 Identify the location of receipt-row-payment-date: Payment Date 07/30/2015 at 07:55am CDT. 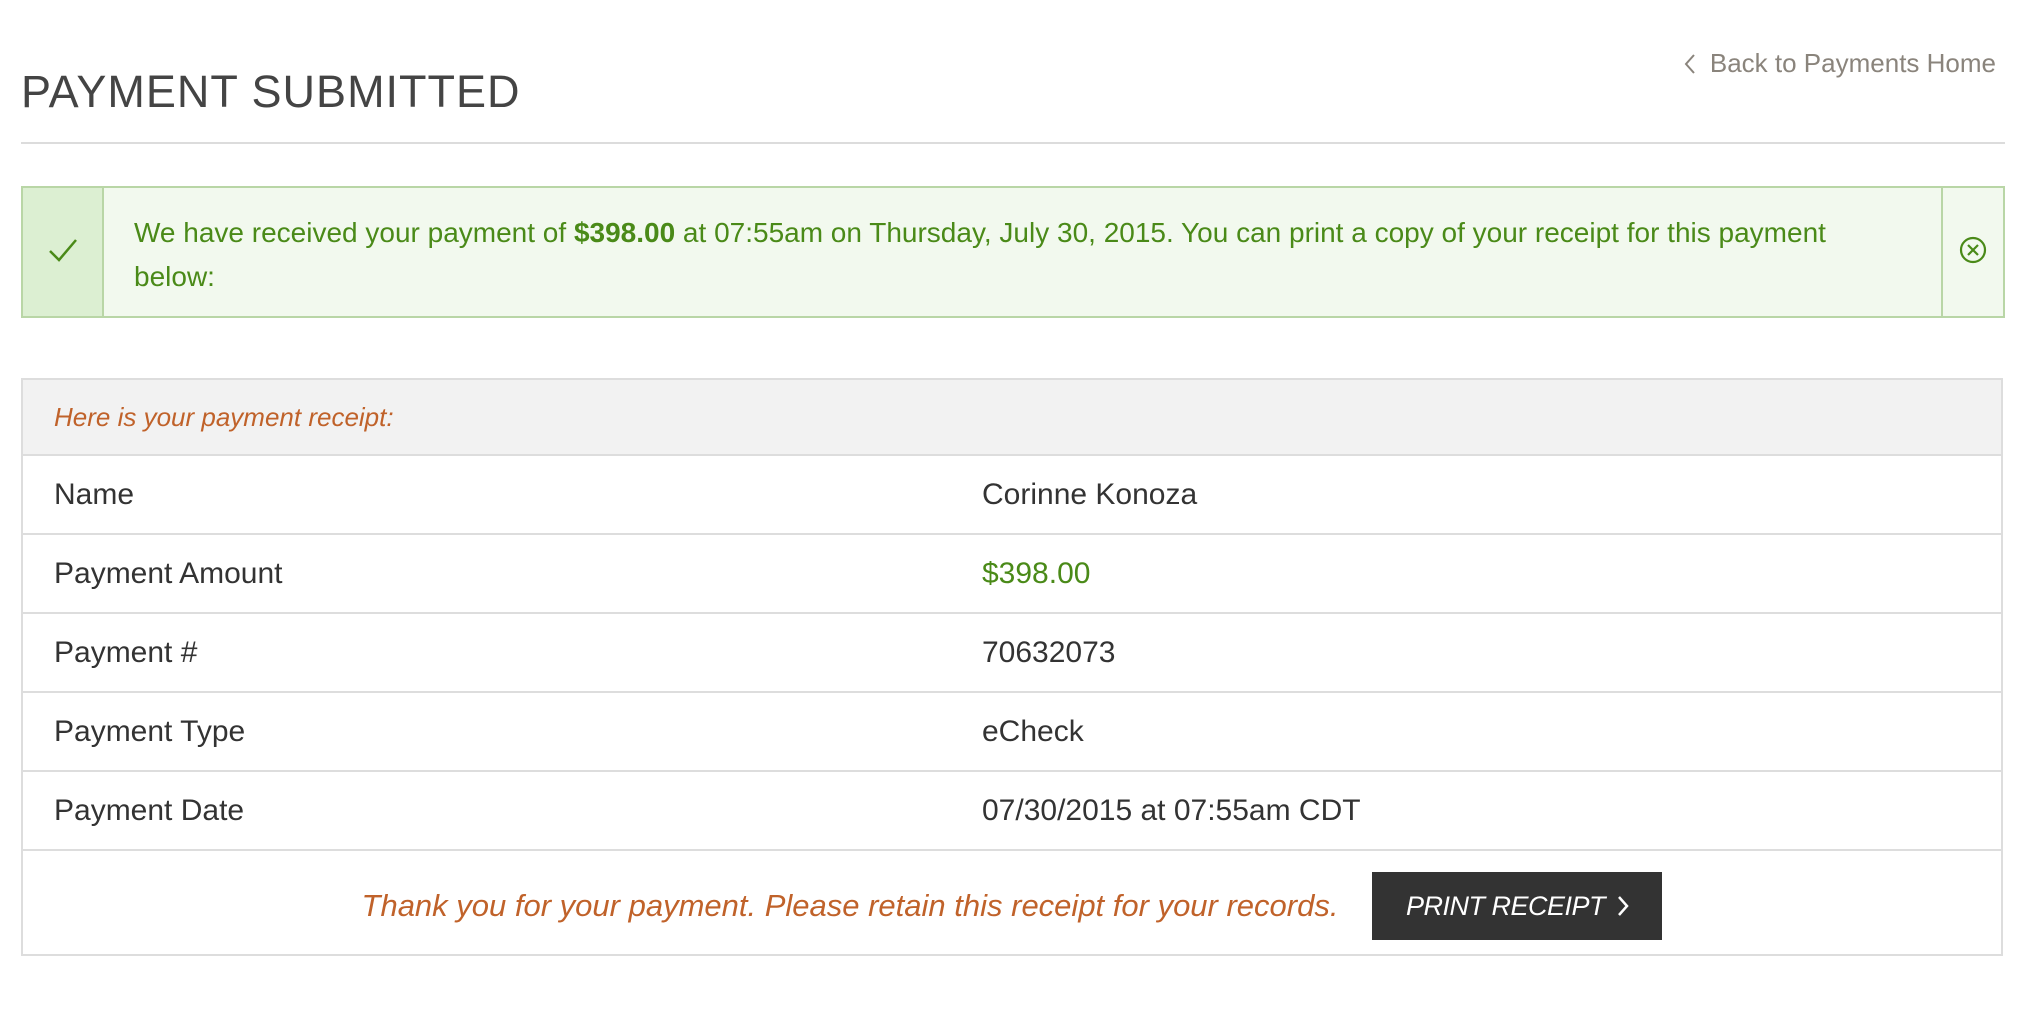
(1012, 811).